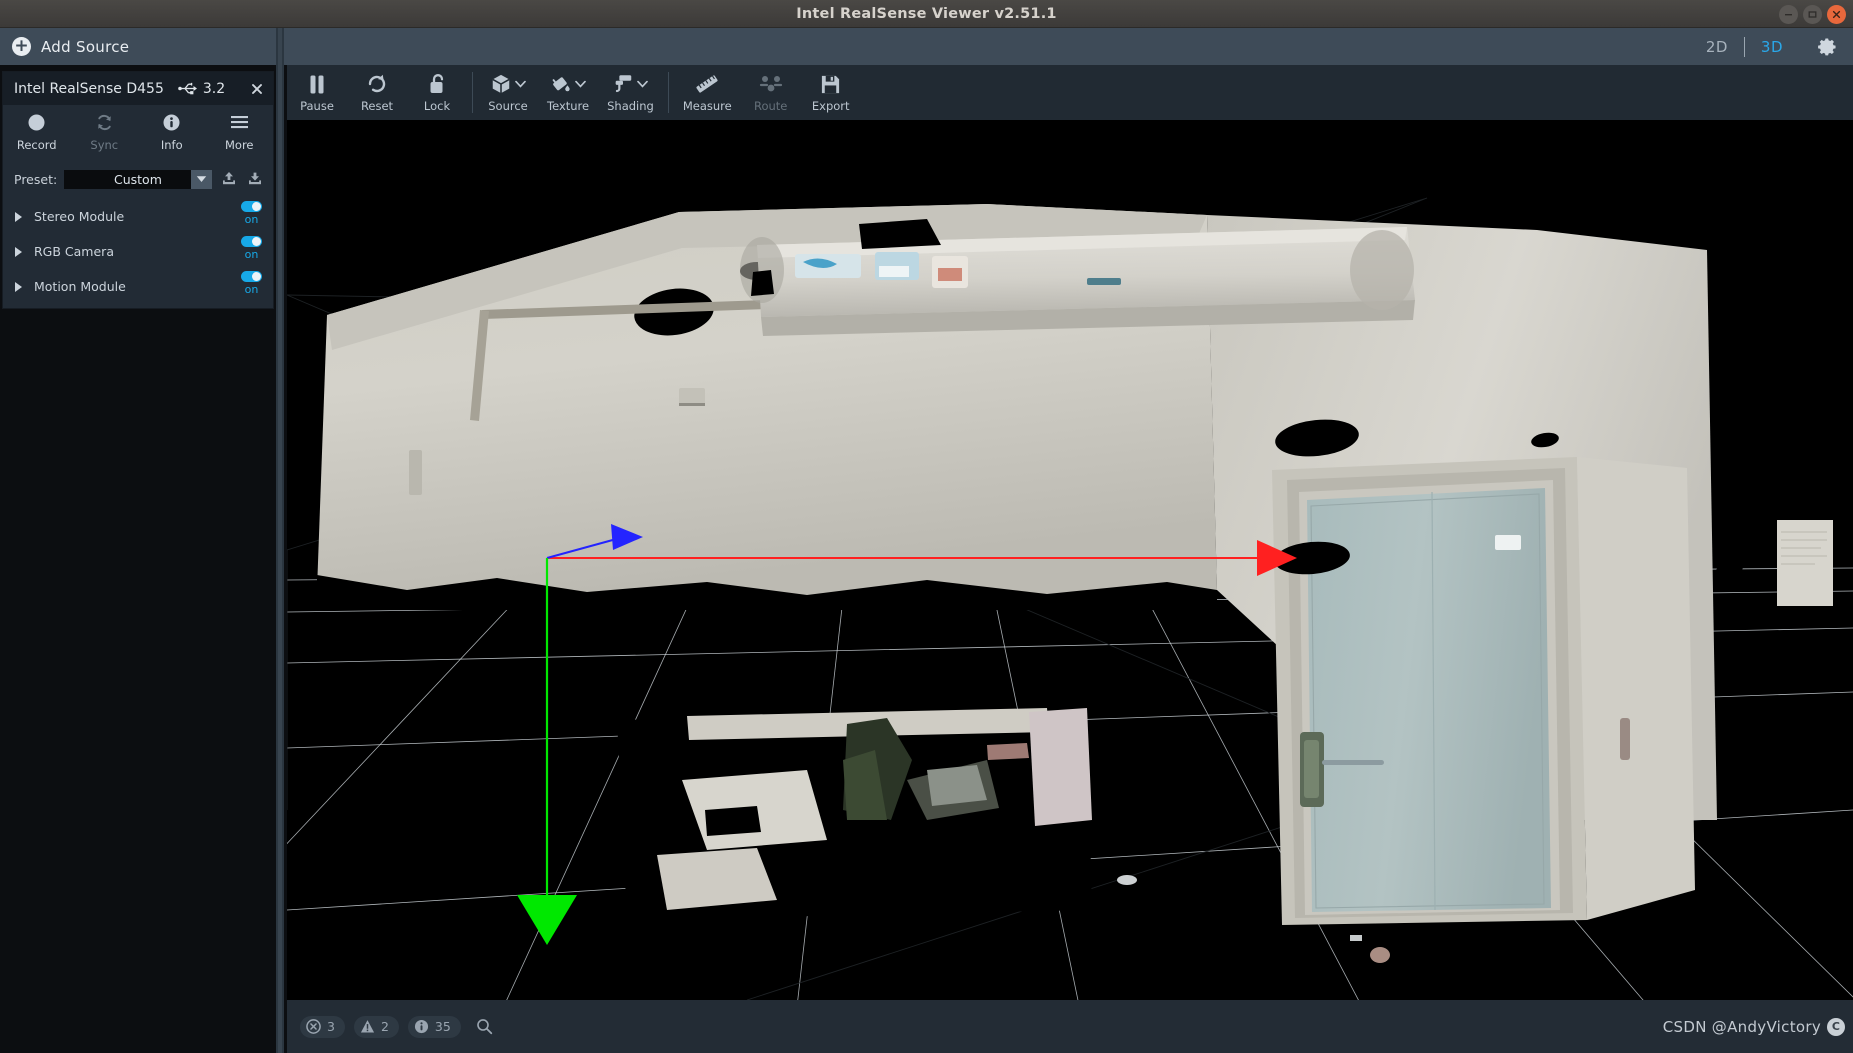 This screenshot has width=1853, height=1053. I want to click on warning-count-value: 2, so click(384, 1026).